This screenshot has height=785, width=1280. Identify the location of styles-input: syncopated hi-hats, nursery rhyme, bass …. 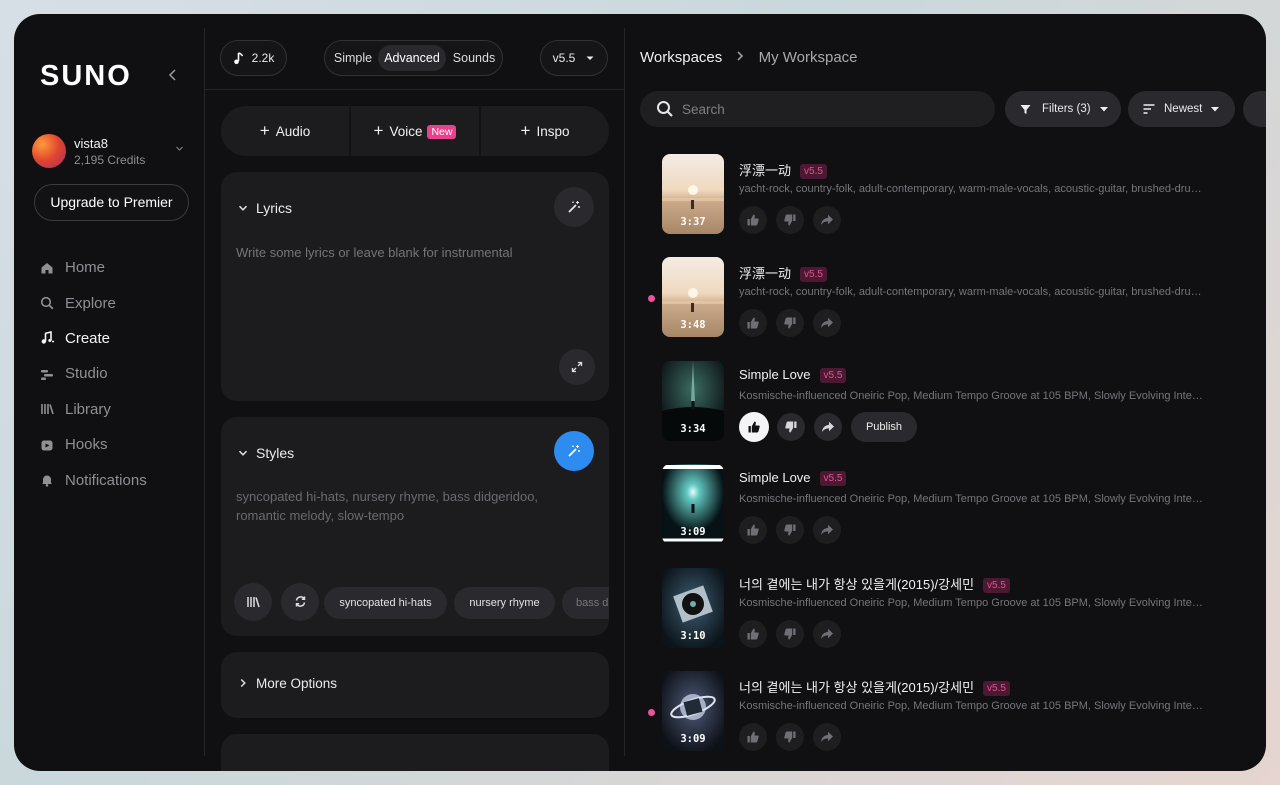
(411, 506).